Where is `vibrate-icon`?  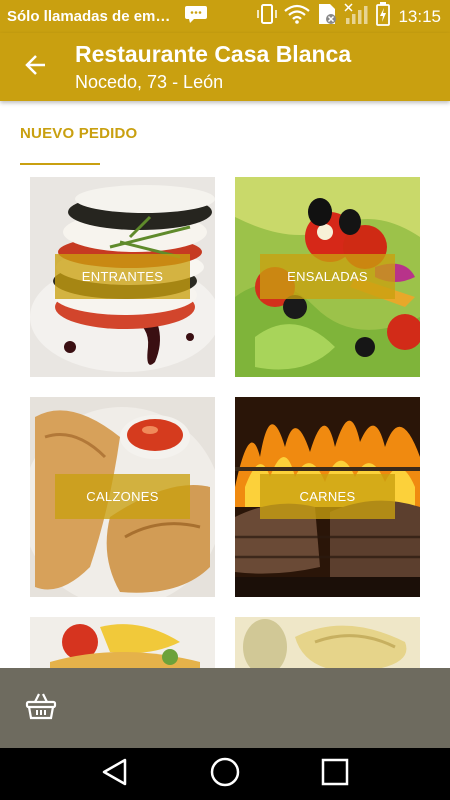
vibrate-icon is located at coordinates (267, 16).